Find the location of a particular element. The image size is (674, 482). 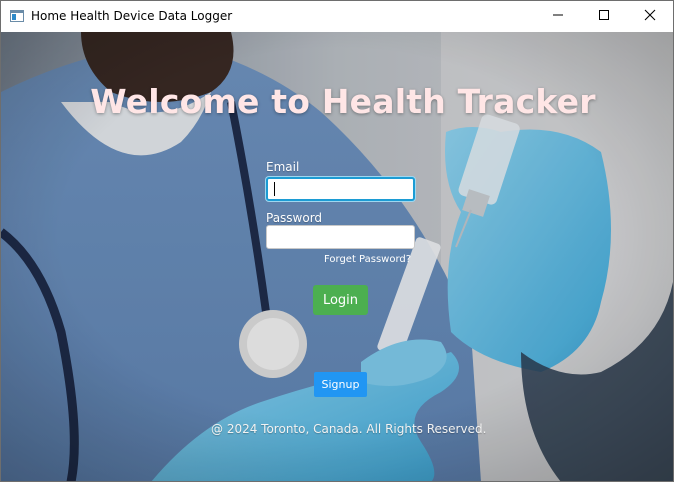

window-title: Home Health Device Data Logger is located at coordinates (132, 16).